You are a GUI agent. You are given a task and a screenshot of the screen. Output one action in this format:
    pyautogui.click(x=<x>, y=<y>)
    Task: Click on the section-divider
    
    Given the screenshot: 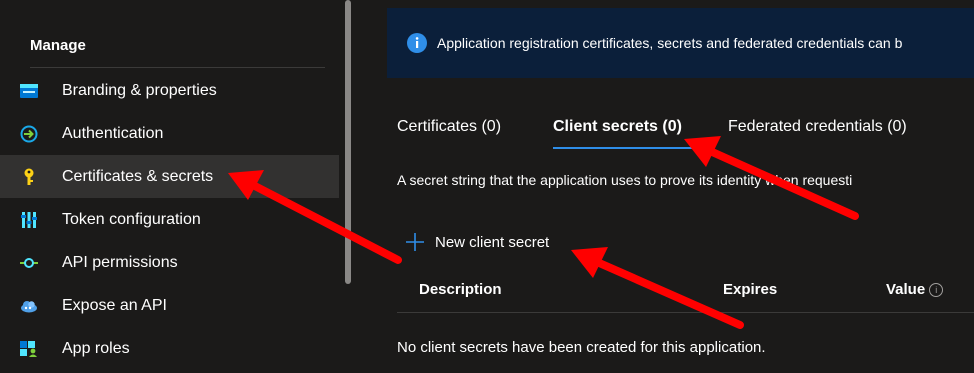 What is the action you would take?
    pyautogui.click(x=177, y=67)
    